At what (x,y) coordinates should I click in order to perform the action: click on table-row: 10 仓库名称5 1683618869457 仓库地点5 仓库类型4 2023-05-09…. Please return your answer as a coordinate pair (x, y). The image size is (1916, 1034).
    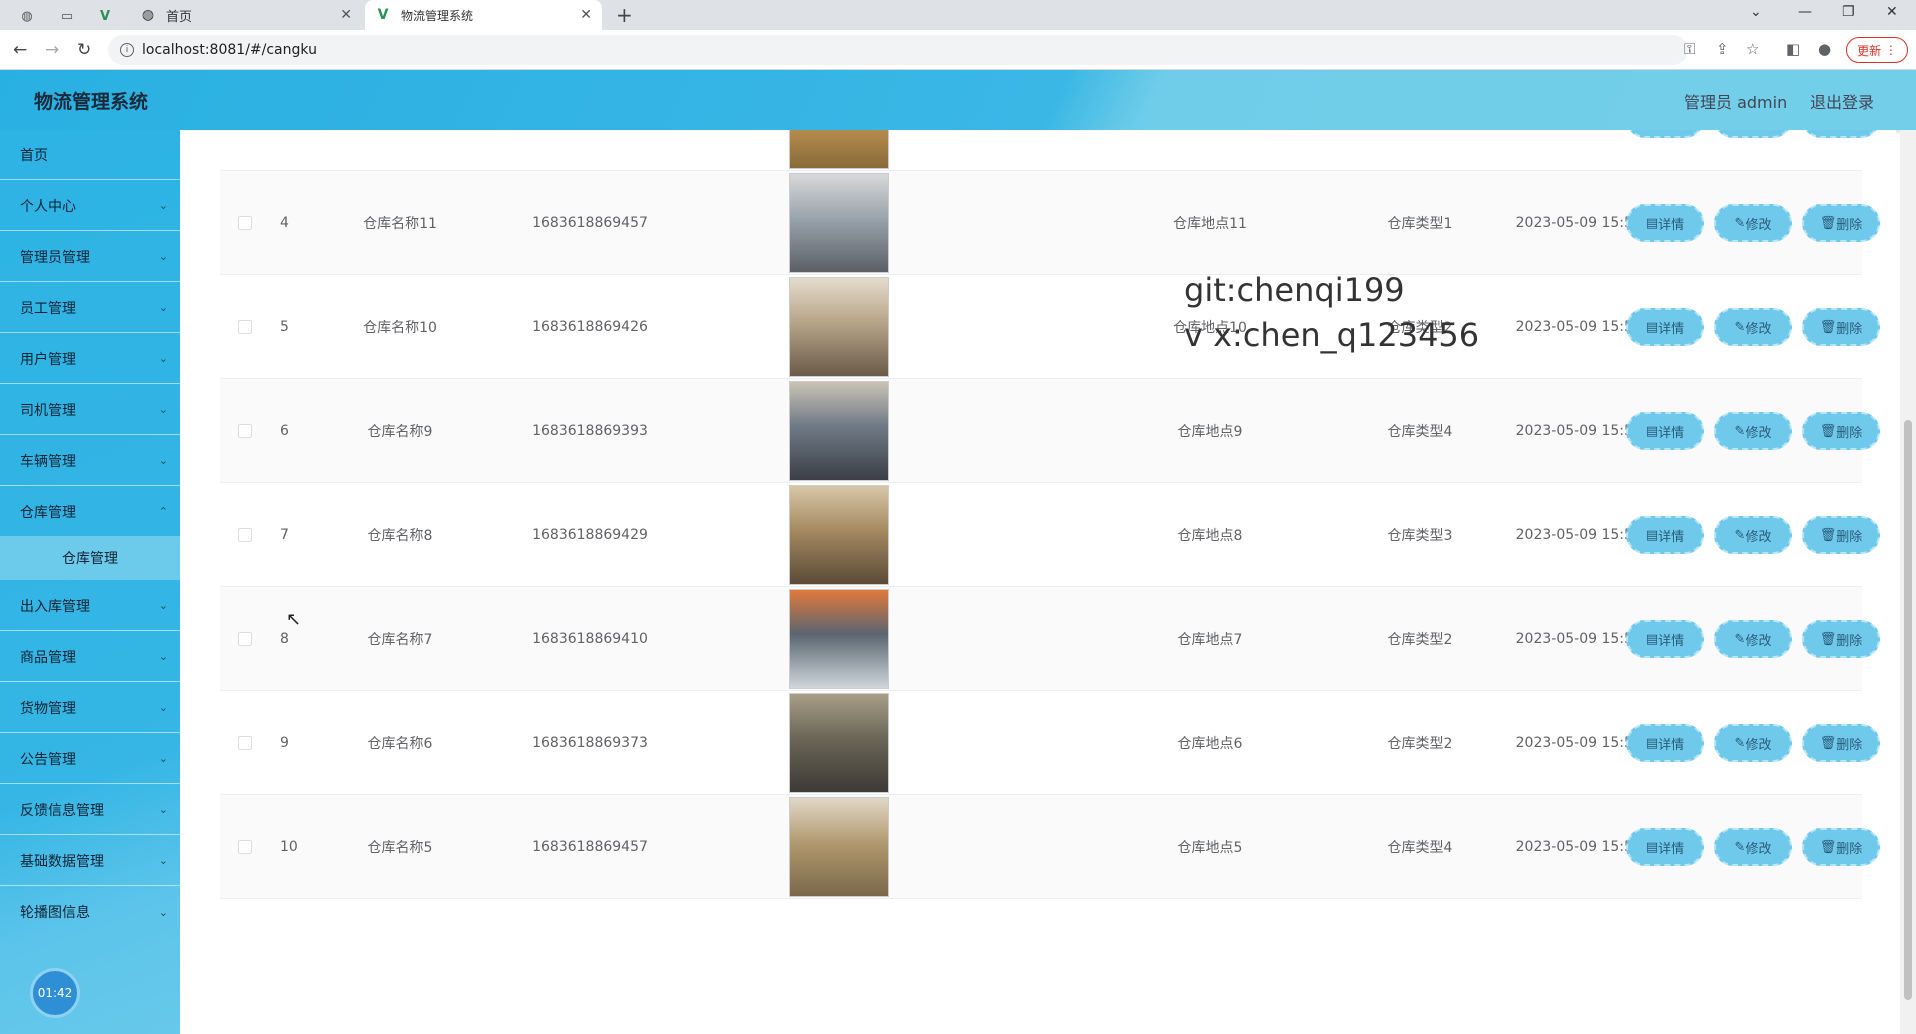
    Looking at the image, I should click on (1050, 847).